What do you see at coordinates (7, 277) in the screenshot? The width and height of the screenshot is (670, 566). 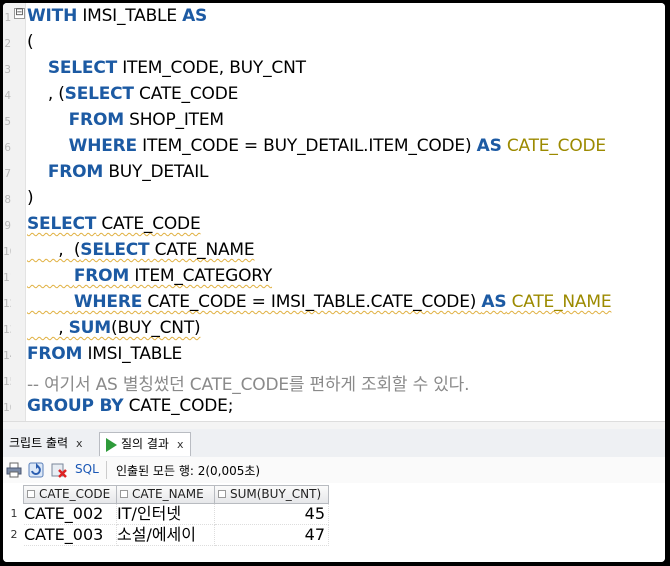 I see `line-number: 11` at bounding box center [7, 277].